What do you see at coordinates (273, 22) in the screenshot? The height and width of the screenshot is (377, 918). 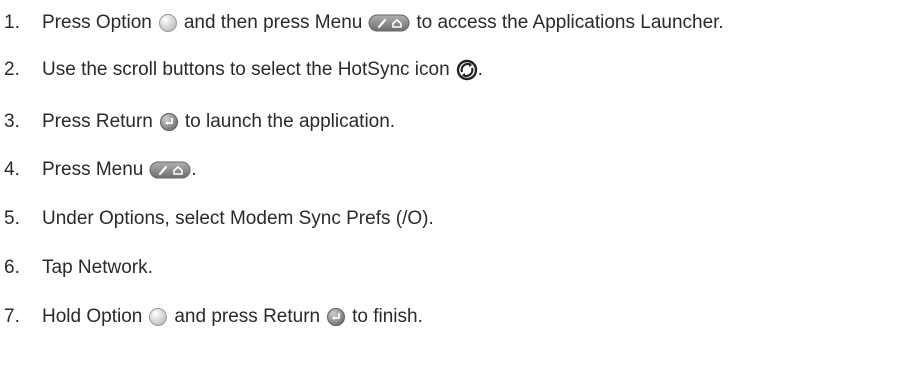 I see `step-text: and then press Menu` at bounding box center [273, 22].